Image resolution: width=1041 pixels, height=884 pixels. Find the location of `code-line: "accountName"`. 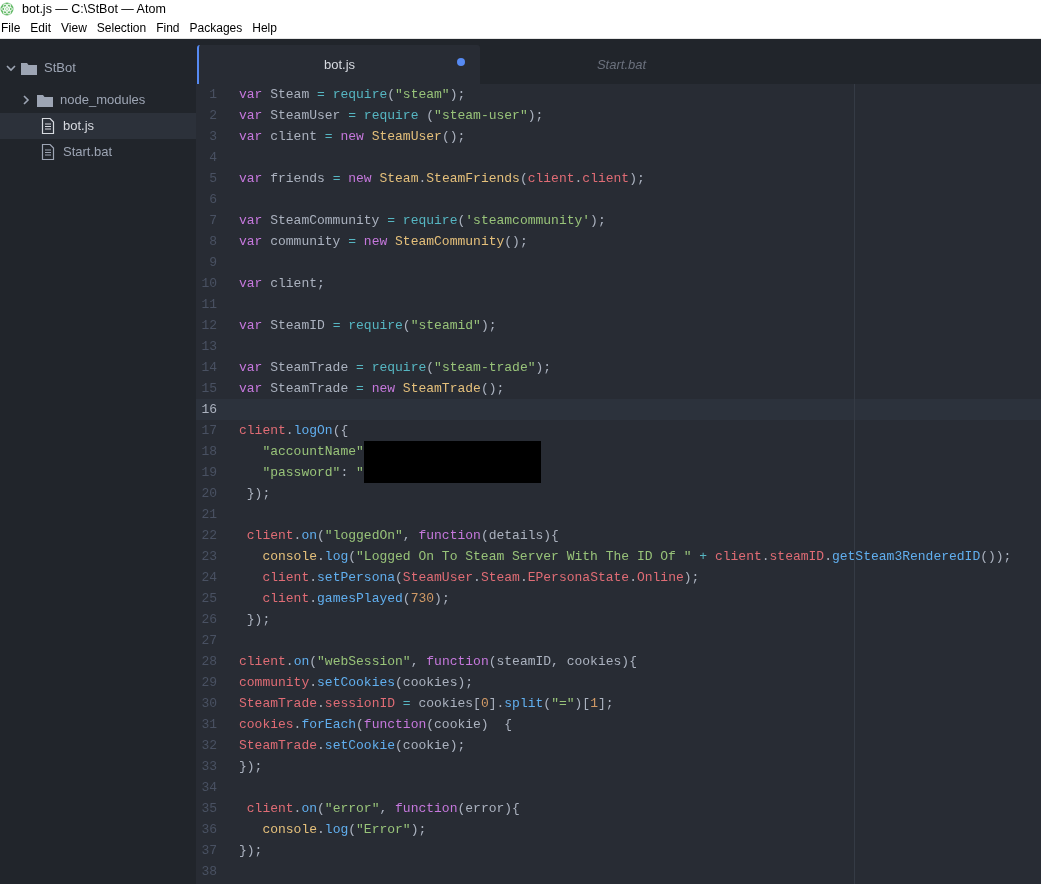

code-line: "accountName" is located at coordinates (312, 451).